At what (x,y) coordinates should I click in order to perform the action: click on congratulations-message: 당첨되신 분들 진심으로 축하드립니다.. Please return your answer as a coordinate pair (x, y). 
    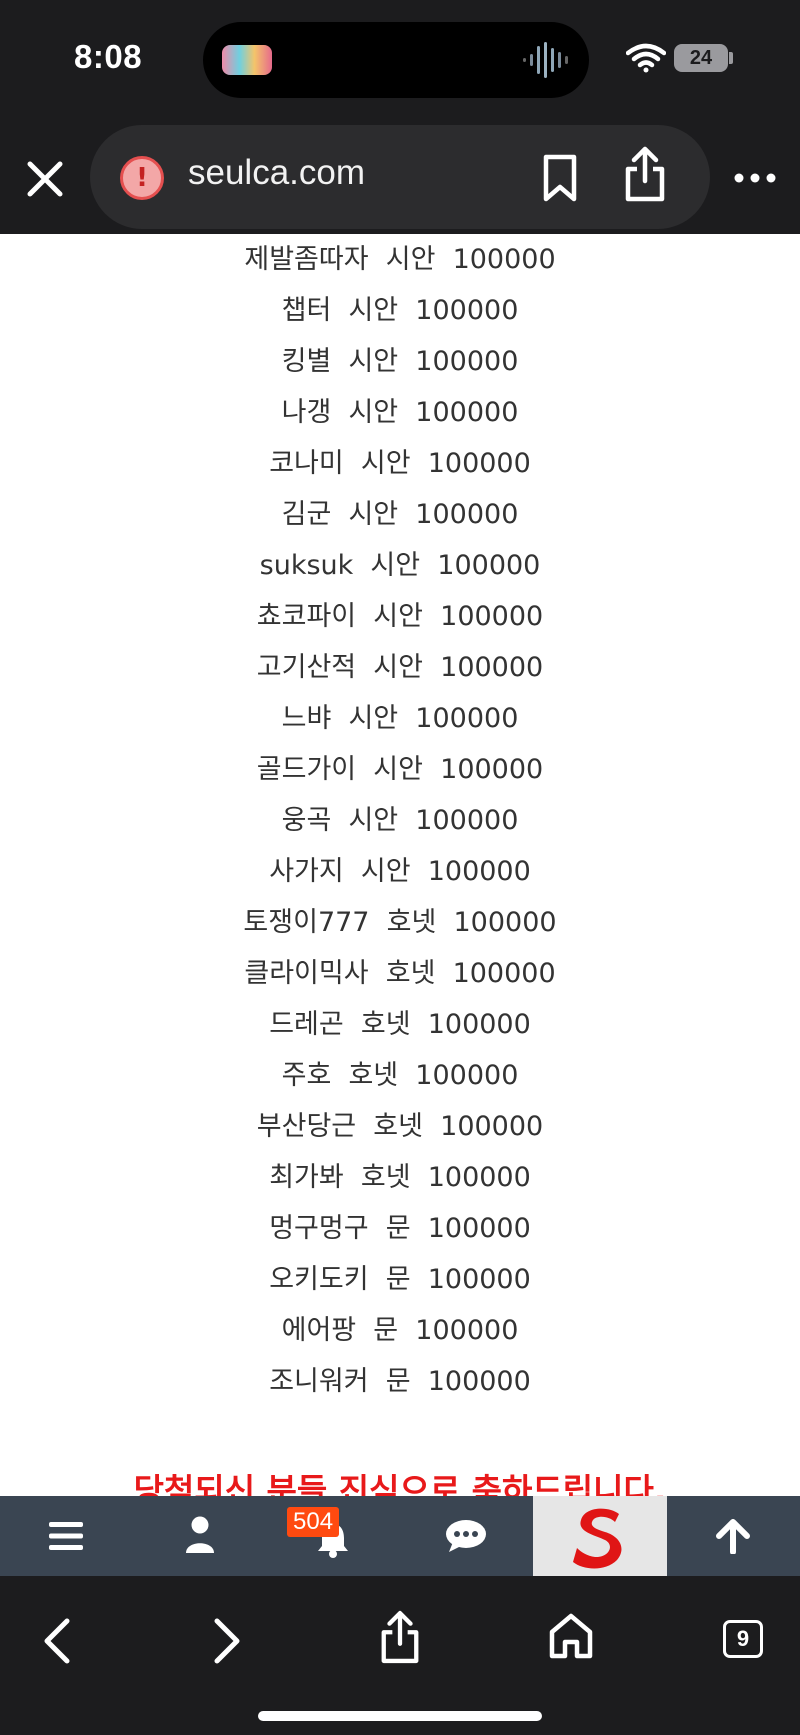
    Looking at the image, I should click on (400, 1483).